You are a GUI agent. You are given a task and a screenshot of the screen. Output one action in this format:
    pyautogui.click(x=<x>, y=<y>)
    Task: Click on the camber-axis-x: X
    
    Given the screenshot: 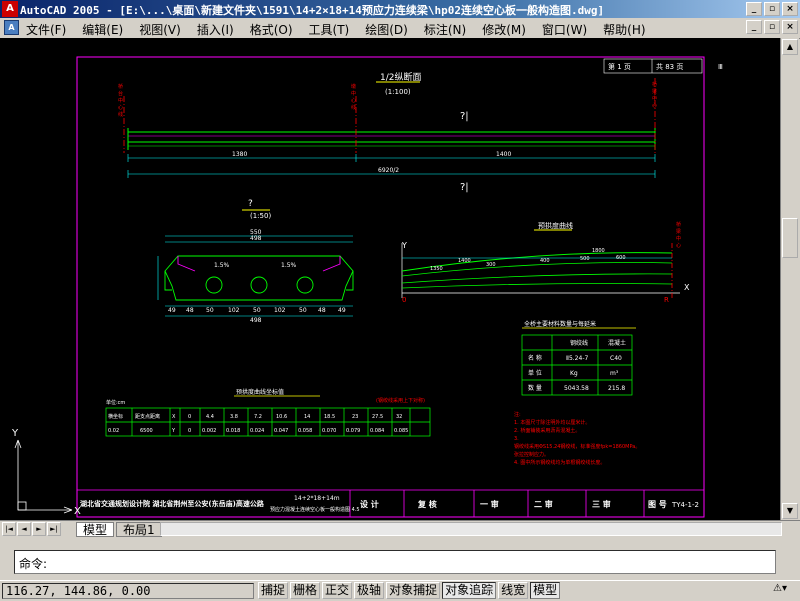 What is the action you would take?
    pyautogui.click(x=687, y=287)
    